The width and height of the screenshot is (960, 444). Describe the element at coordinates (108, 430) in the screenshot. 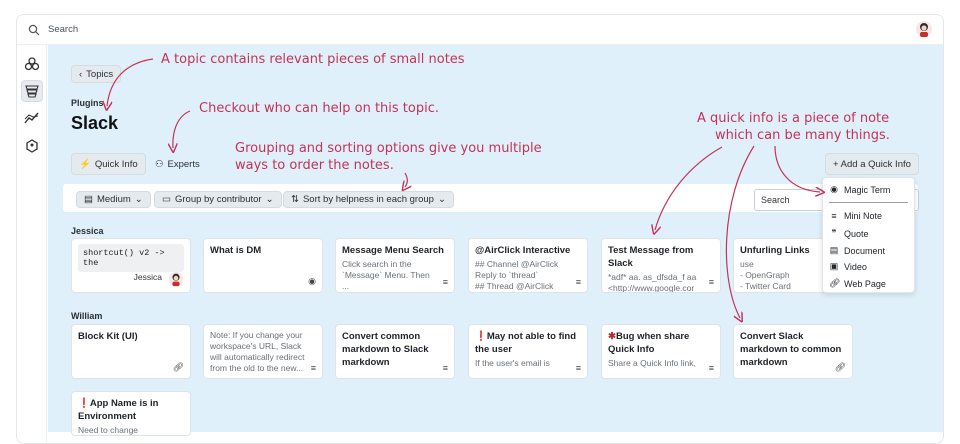

I see `card-preview: Need to change` at that location.